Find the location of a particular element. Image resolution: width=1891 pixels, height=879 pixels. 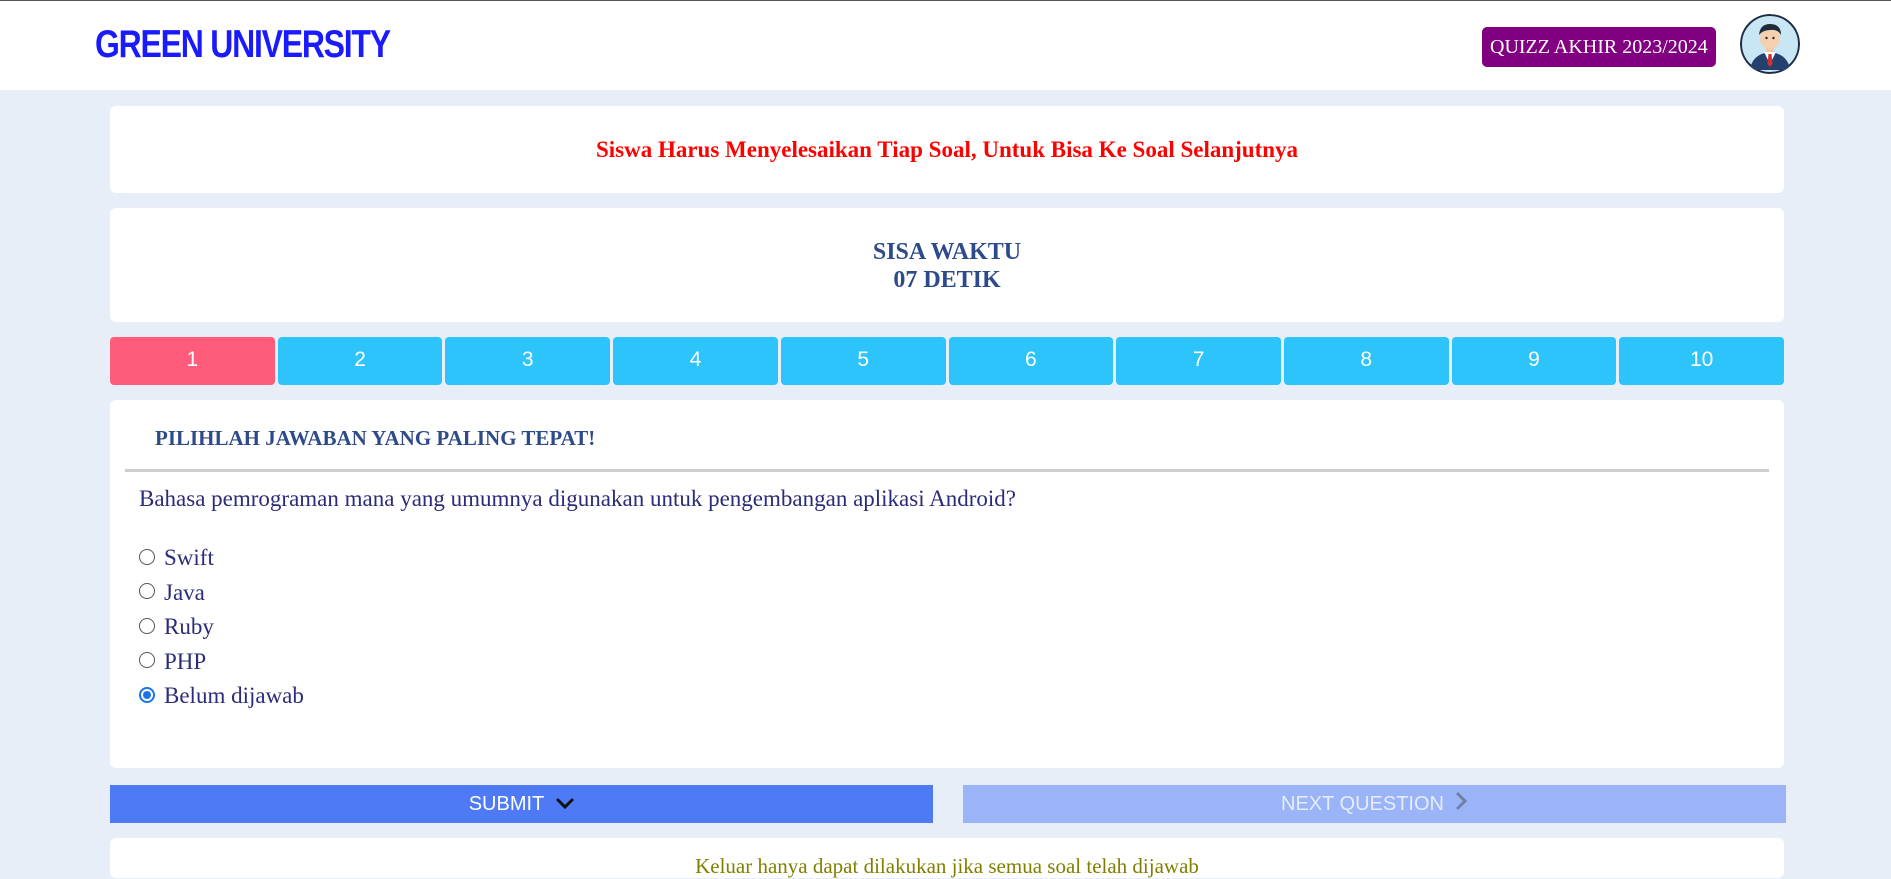

question-nav-button-6: 6 is located at coordinates (1031, 361).